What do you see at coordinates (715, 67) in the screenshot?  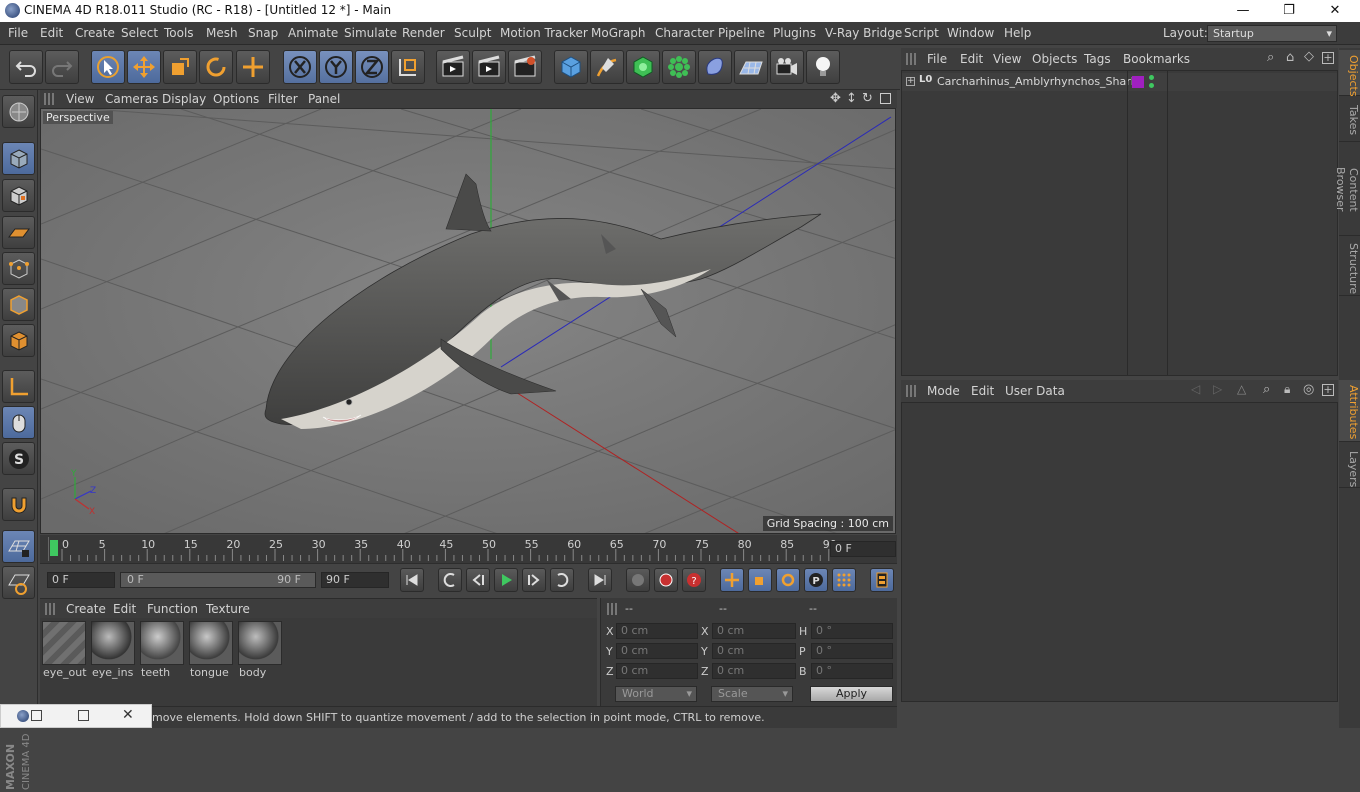 I see `add-deformer-button` at bounding box center [715, 67].